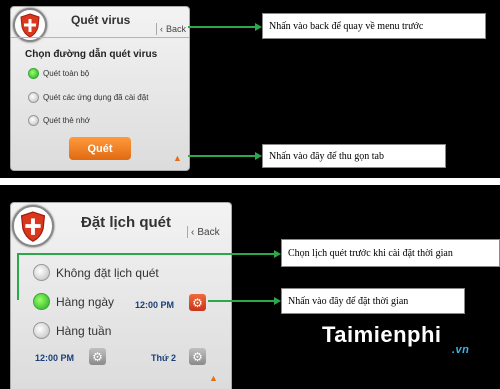  What do you see at coordinates (354, 156) in the screenshot?
I see `callout-collapse: Nhấn vào đây để thu gọn tab` at bounding box center [354, 156].